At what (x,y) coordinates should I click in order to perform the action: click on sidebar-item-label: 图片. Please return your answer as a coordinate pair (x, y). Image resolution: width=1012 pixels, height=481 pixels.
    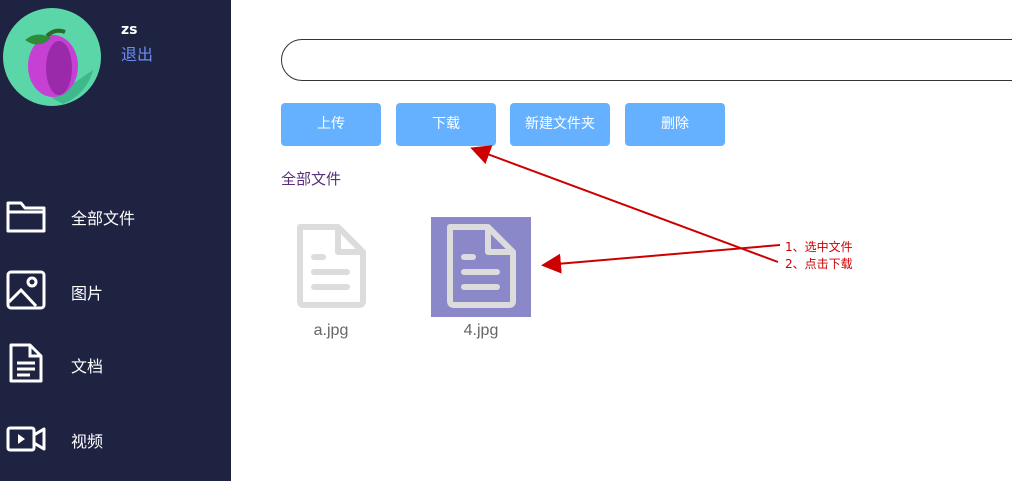
    Looking at the image, I should click on (87, 293).